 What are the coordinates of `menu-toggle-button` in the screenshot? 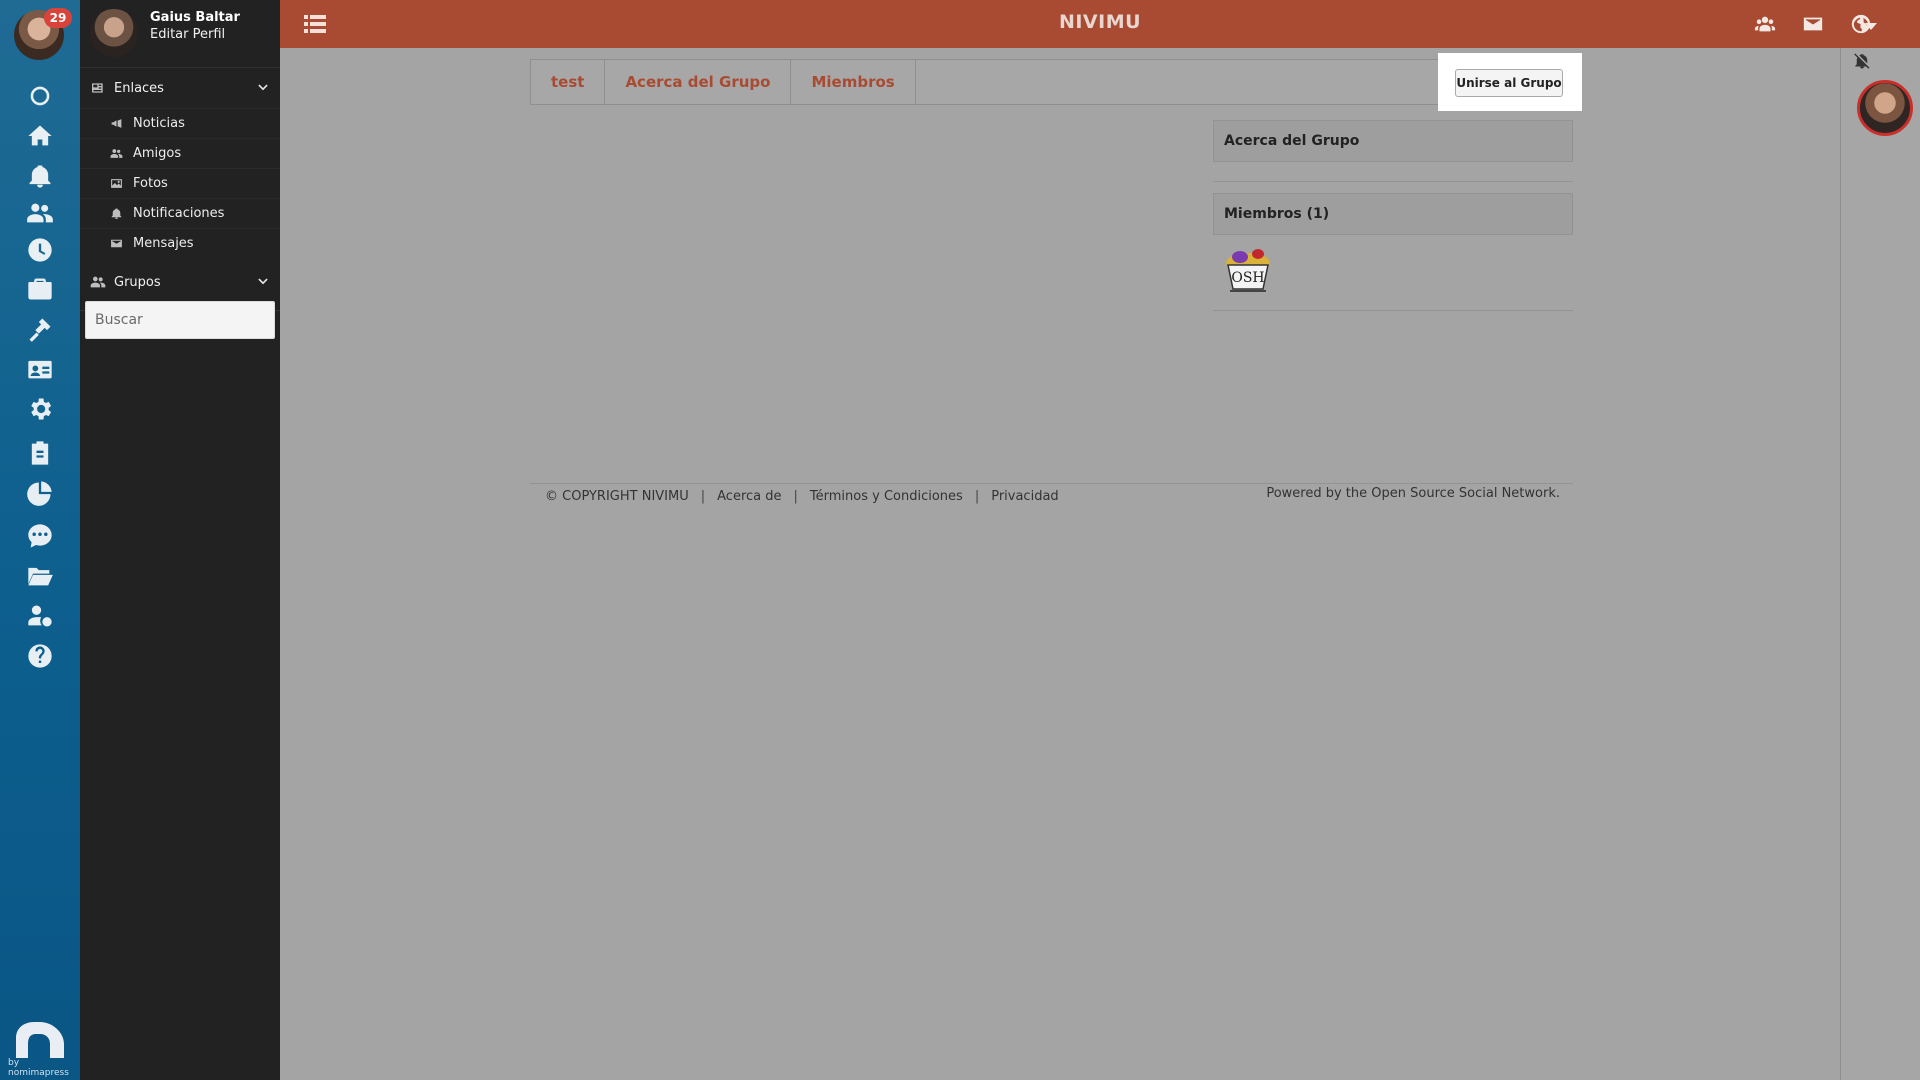 It's located at (315, 24).